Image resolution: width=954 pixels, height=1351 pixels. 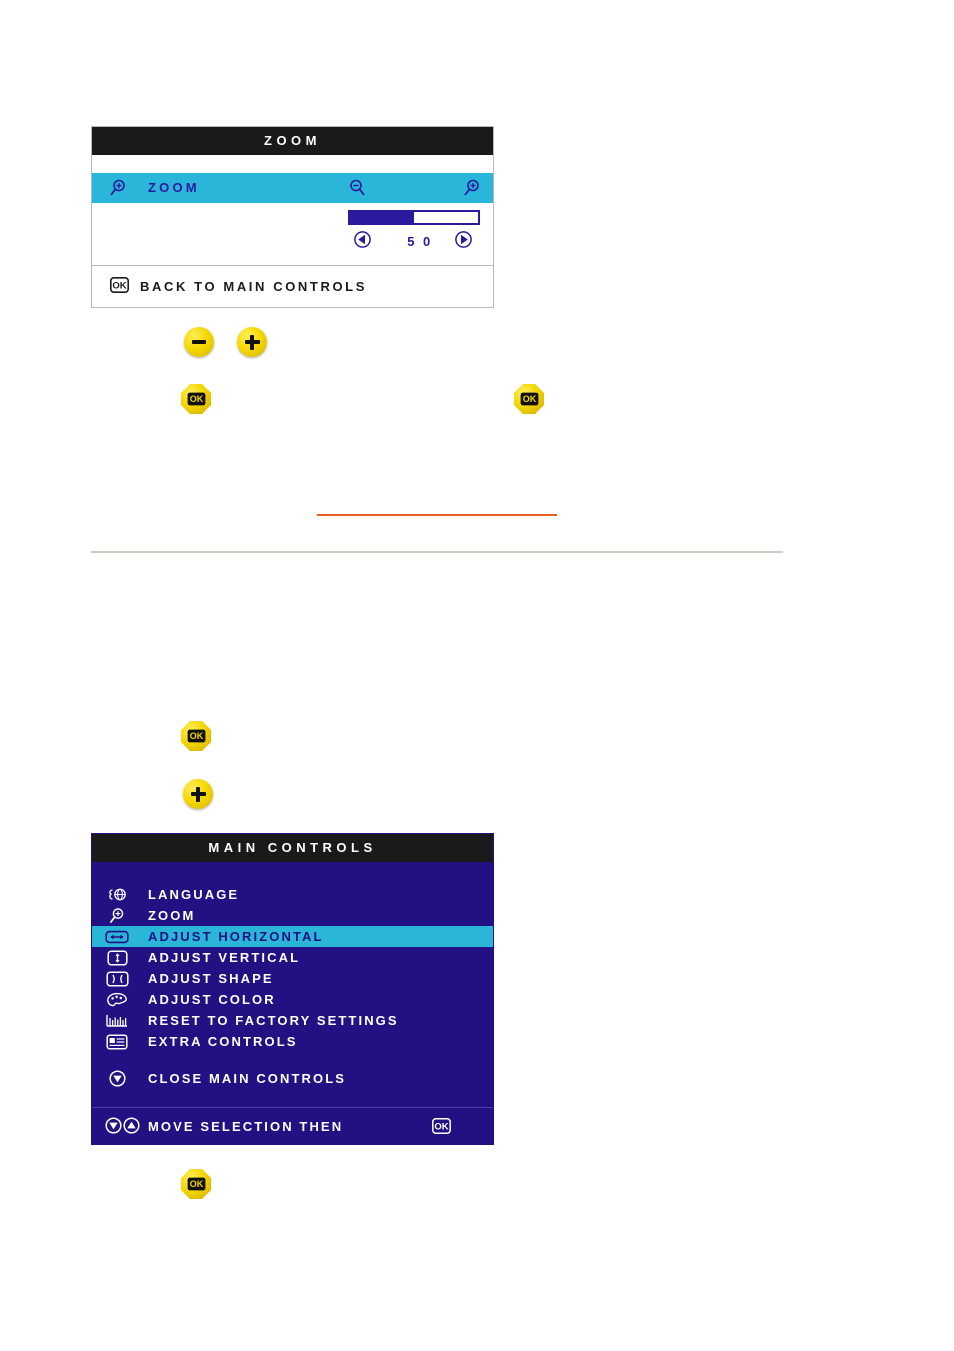 What do you see at coordinates (463, 239) in the screenshot?
I see `arrow-right-icon` at bounding box center [463, 239].